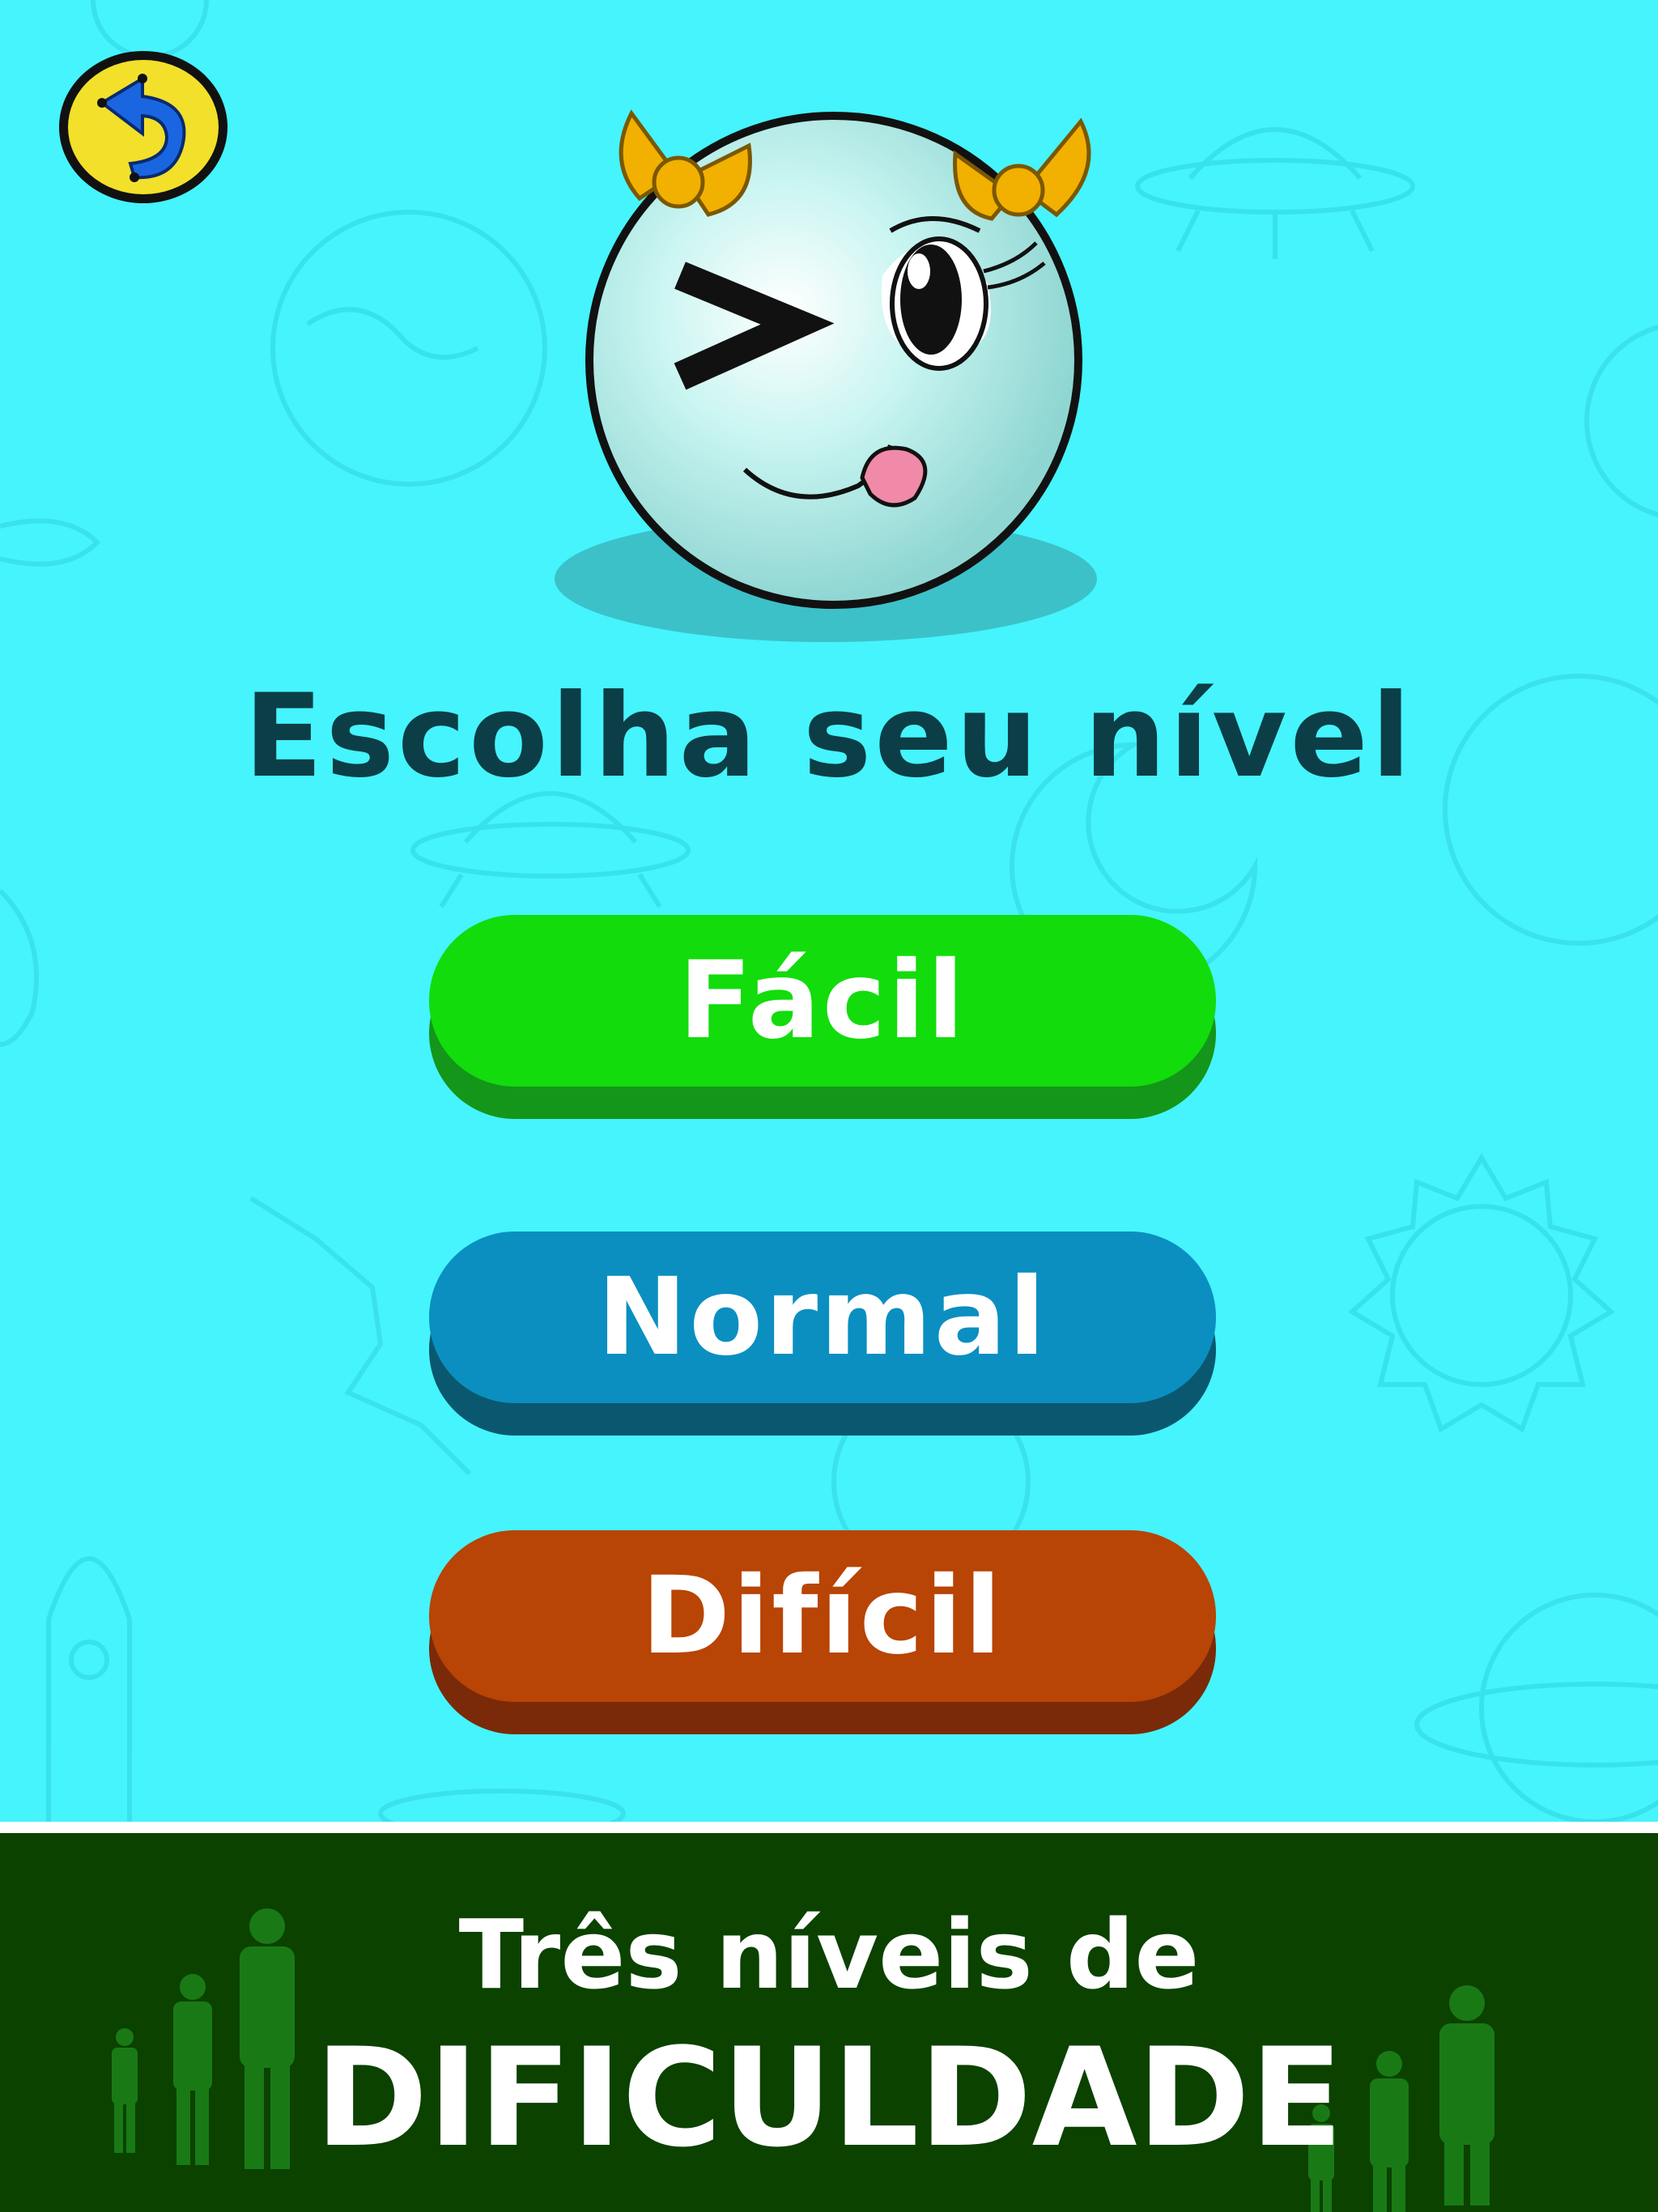 This screenshot has width=1658, height=2212. I want to click on back-button, so click(143, 127).